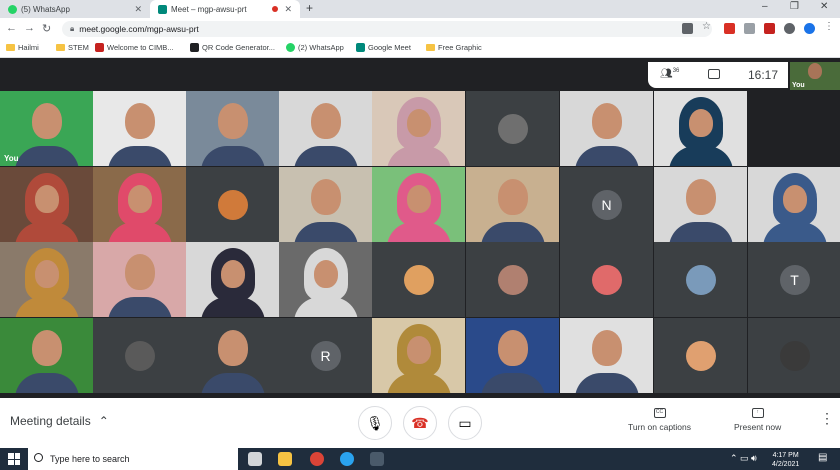 The height and width of the screenshot is (470, 840). Describe the element at coordinates (347, 459) in the screenshot. I see `telegram-icon` at that location.